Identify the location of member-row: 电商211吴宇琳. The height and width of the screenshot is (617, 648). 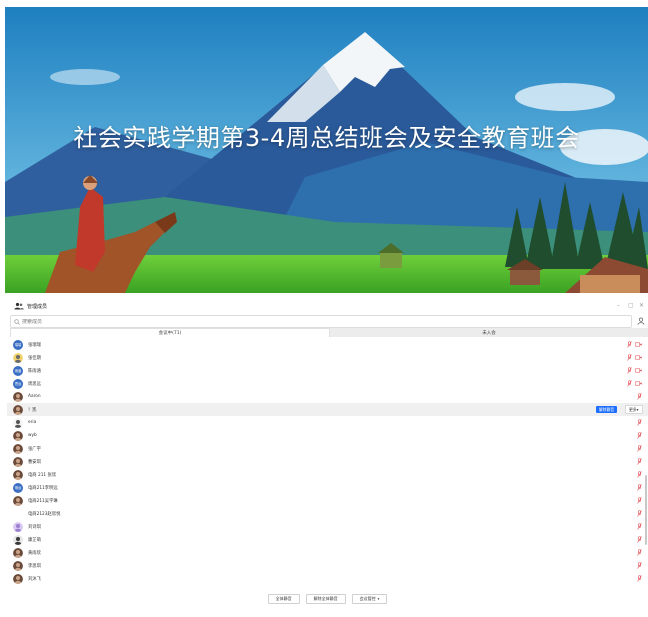
(327, 500).